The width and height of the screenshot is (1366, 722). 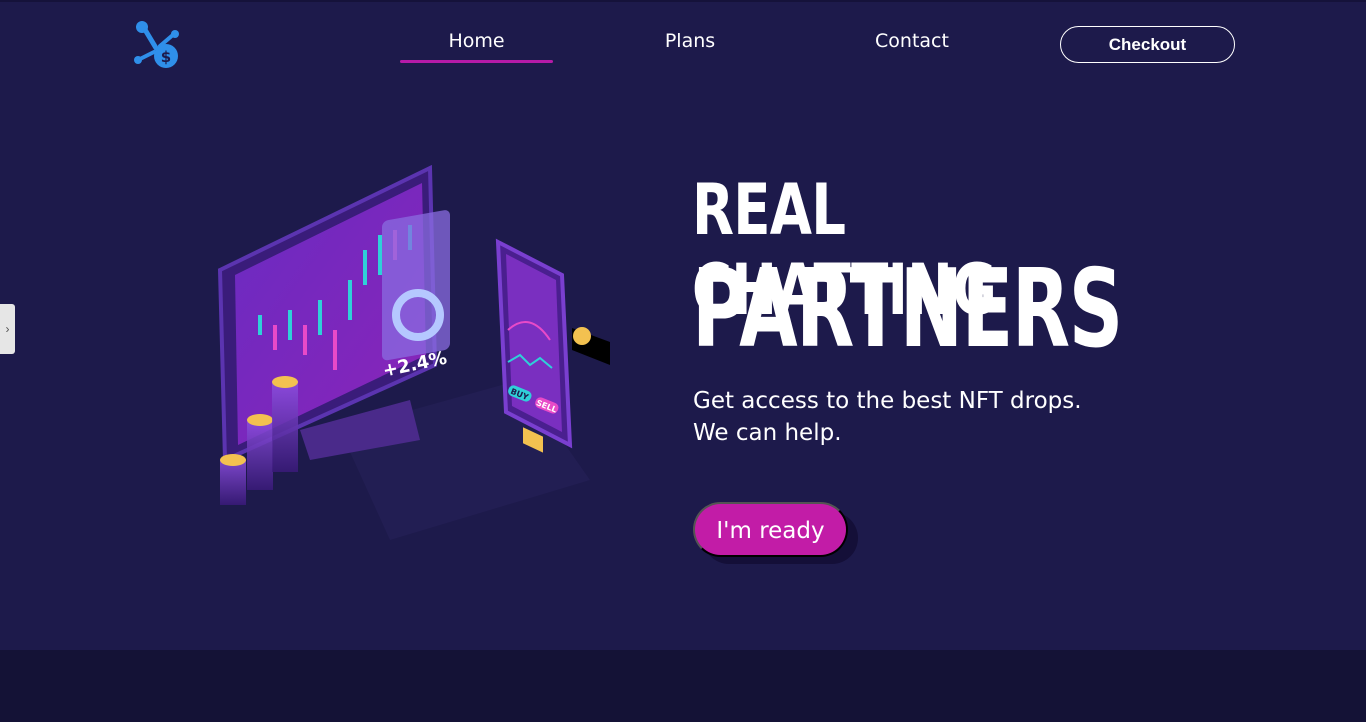 I want to click on nav-active-underline, so click(x=476, y=61).